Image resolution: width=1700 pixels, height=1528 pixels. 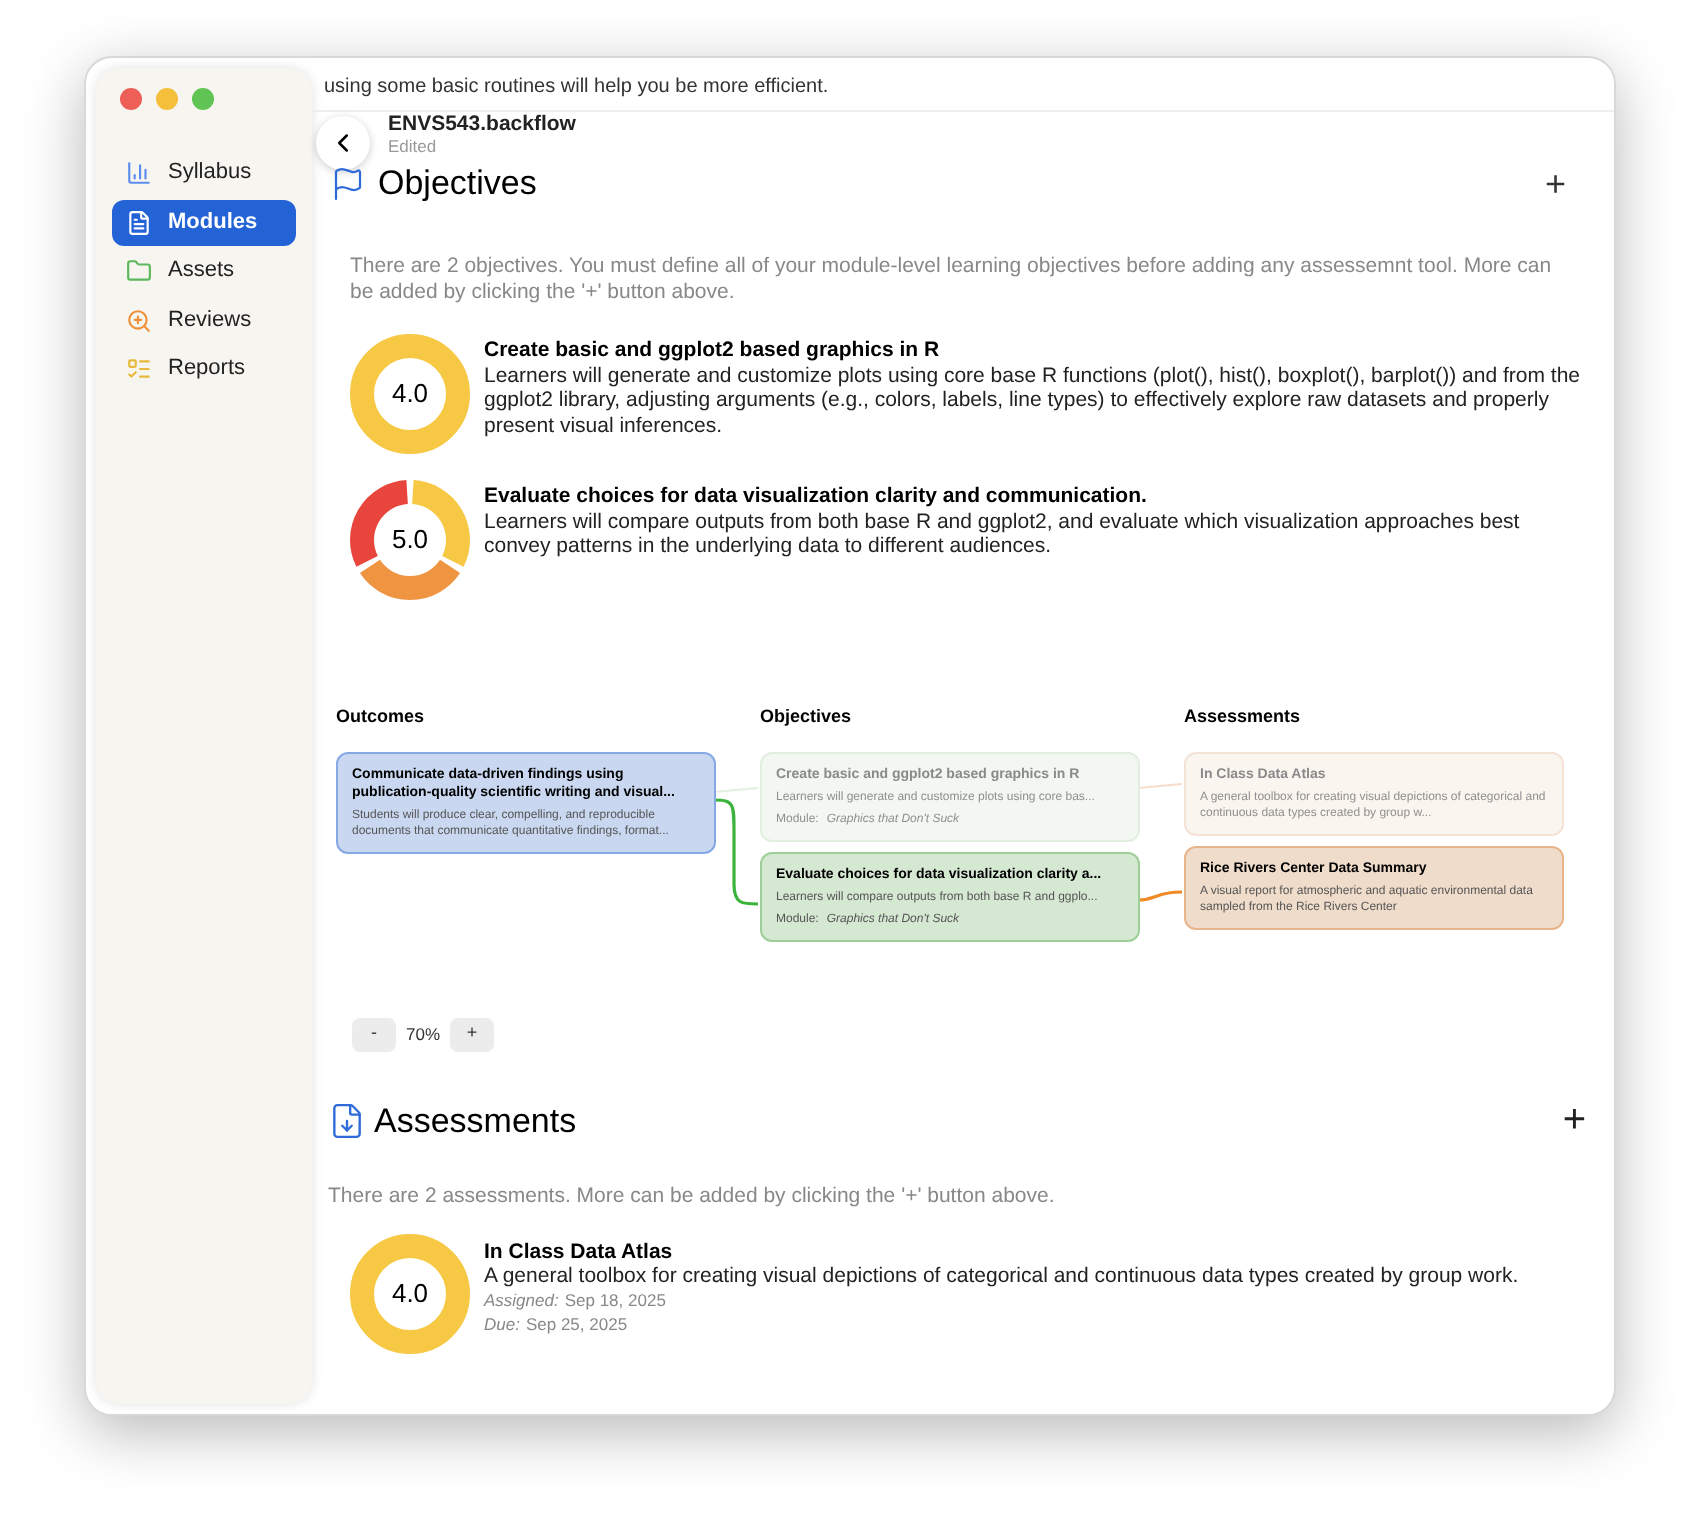 I want to click on objective-description: Learners will compare outputs from both base R and ggplot2, and evaluate which visualization approaches best convey patterns in the underlying data to different audiences., so click(x=1003, y=534).